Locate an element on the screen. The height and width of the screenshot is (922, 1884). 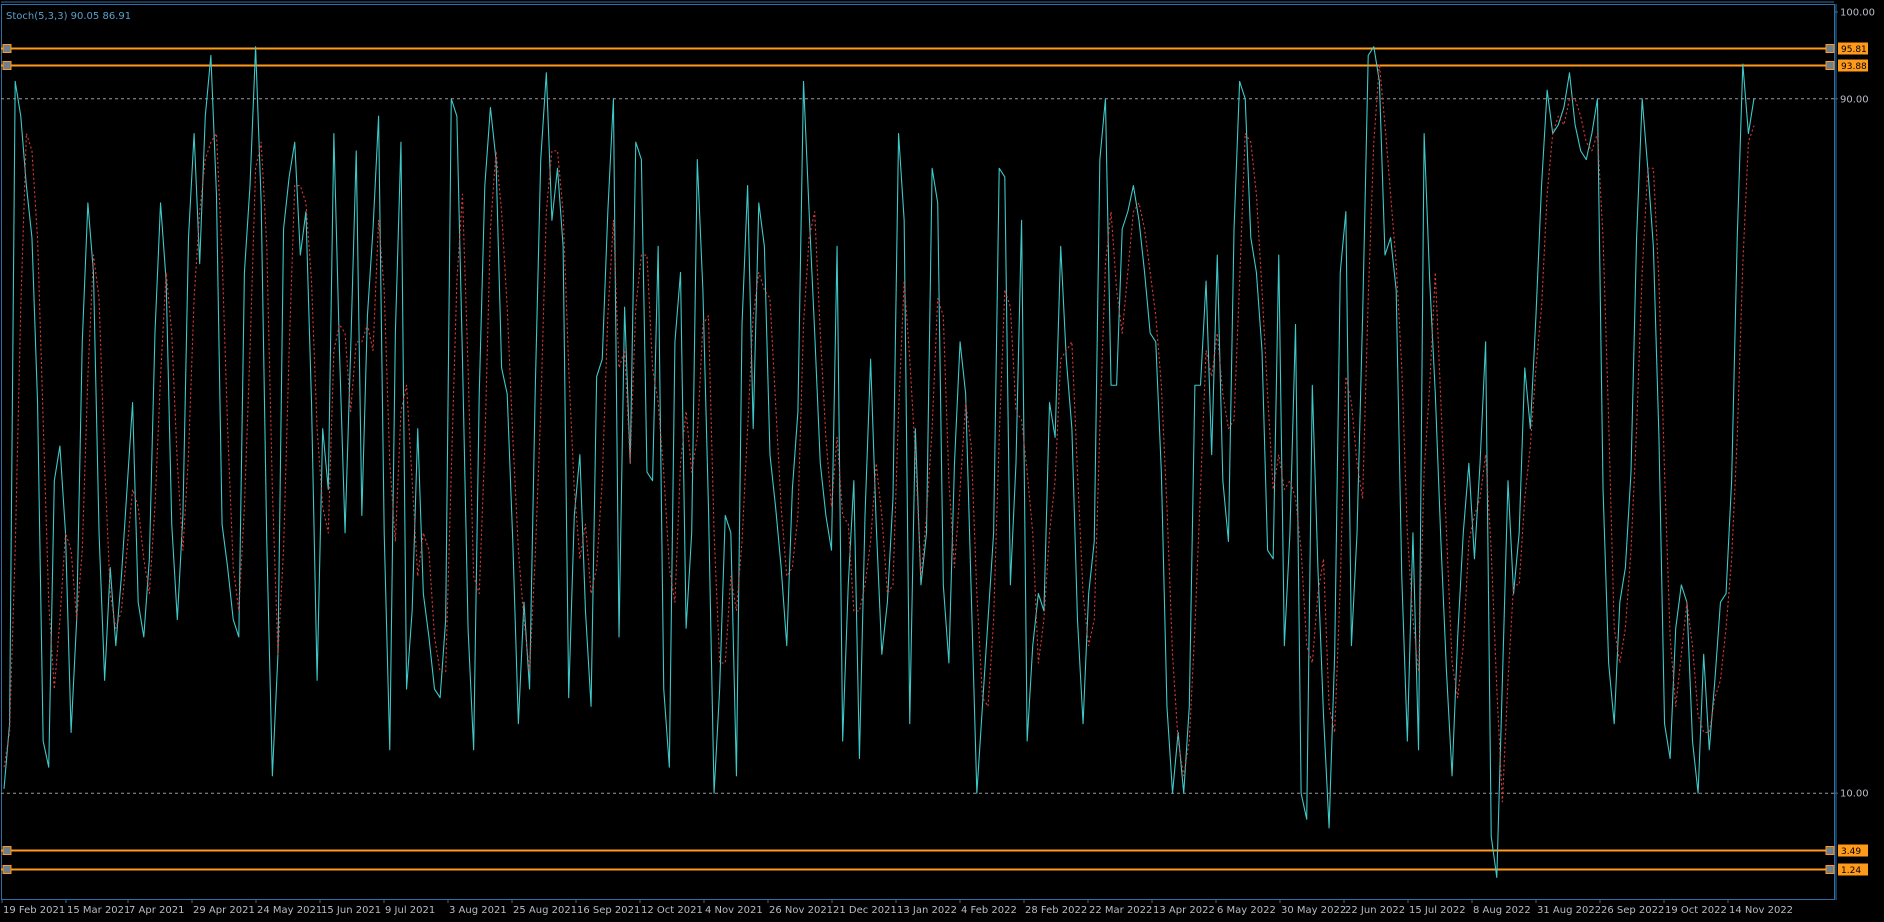
x-tick-label: 13 Apr 2022 is located at coordinates (1184, 910).